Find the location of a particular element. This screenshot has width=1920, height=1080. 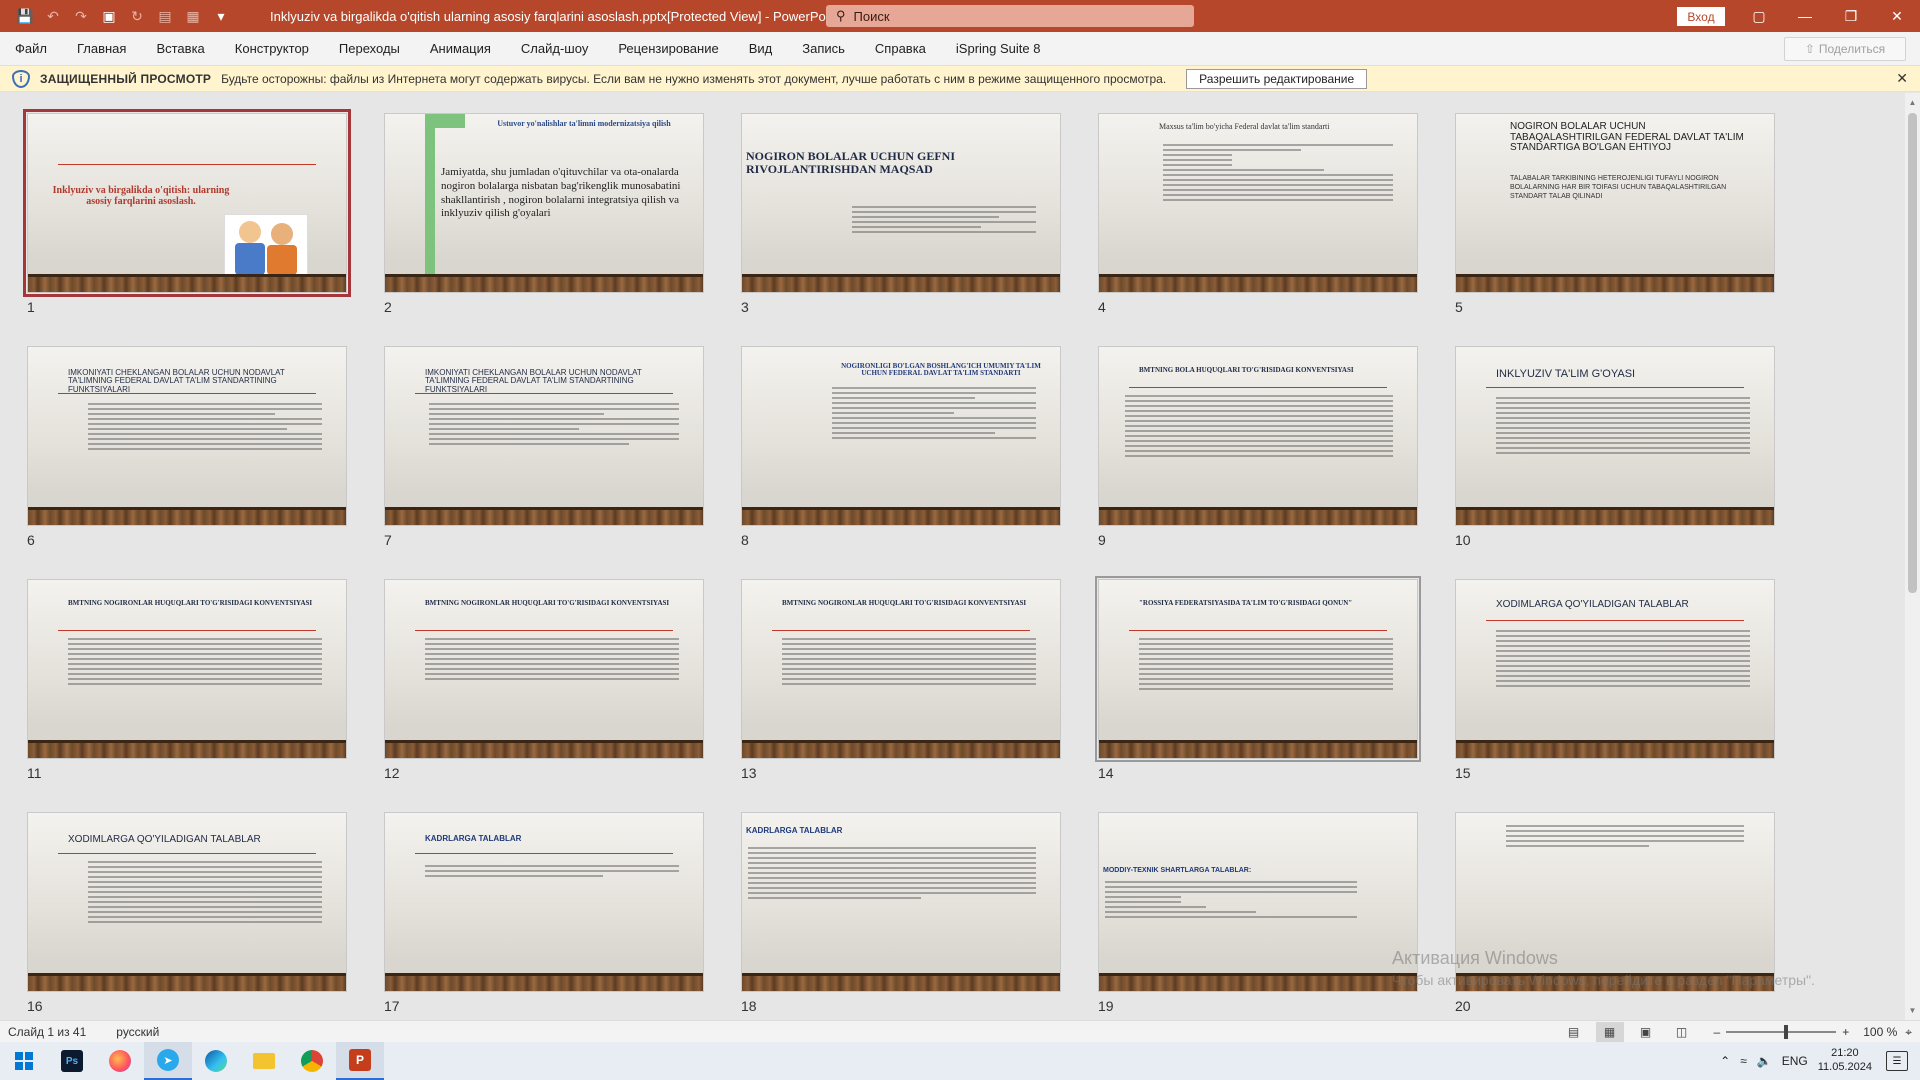

share-button: ⇧ Поделиться is located at coordinates (1845, 49).